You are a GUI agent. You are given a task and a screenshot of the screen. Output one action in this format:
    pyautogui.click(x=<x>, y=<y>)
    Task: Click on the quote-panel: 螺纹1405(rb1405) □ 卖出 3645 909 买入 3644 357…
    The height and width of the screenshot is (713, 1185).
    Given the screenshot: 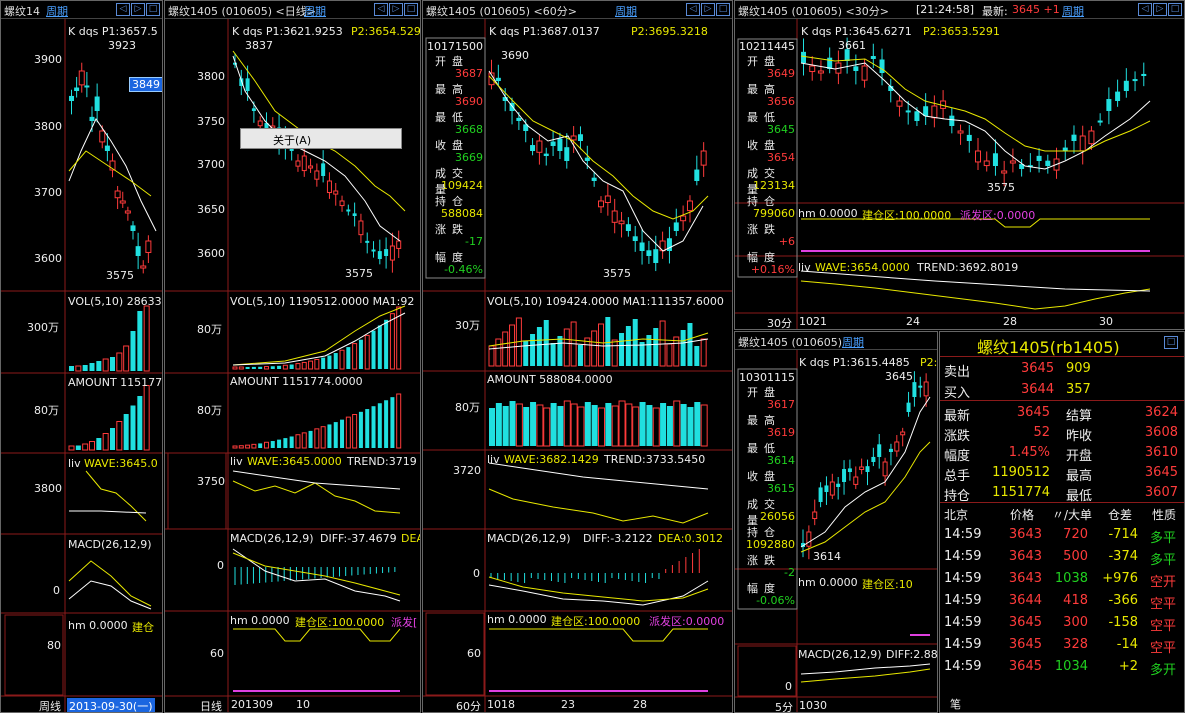 What is the action you would take?
    pyautogui.click(x=1062, y=522)
    